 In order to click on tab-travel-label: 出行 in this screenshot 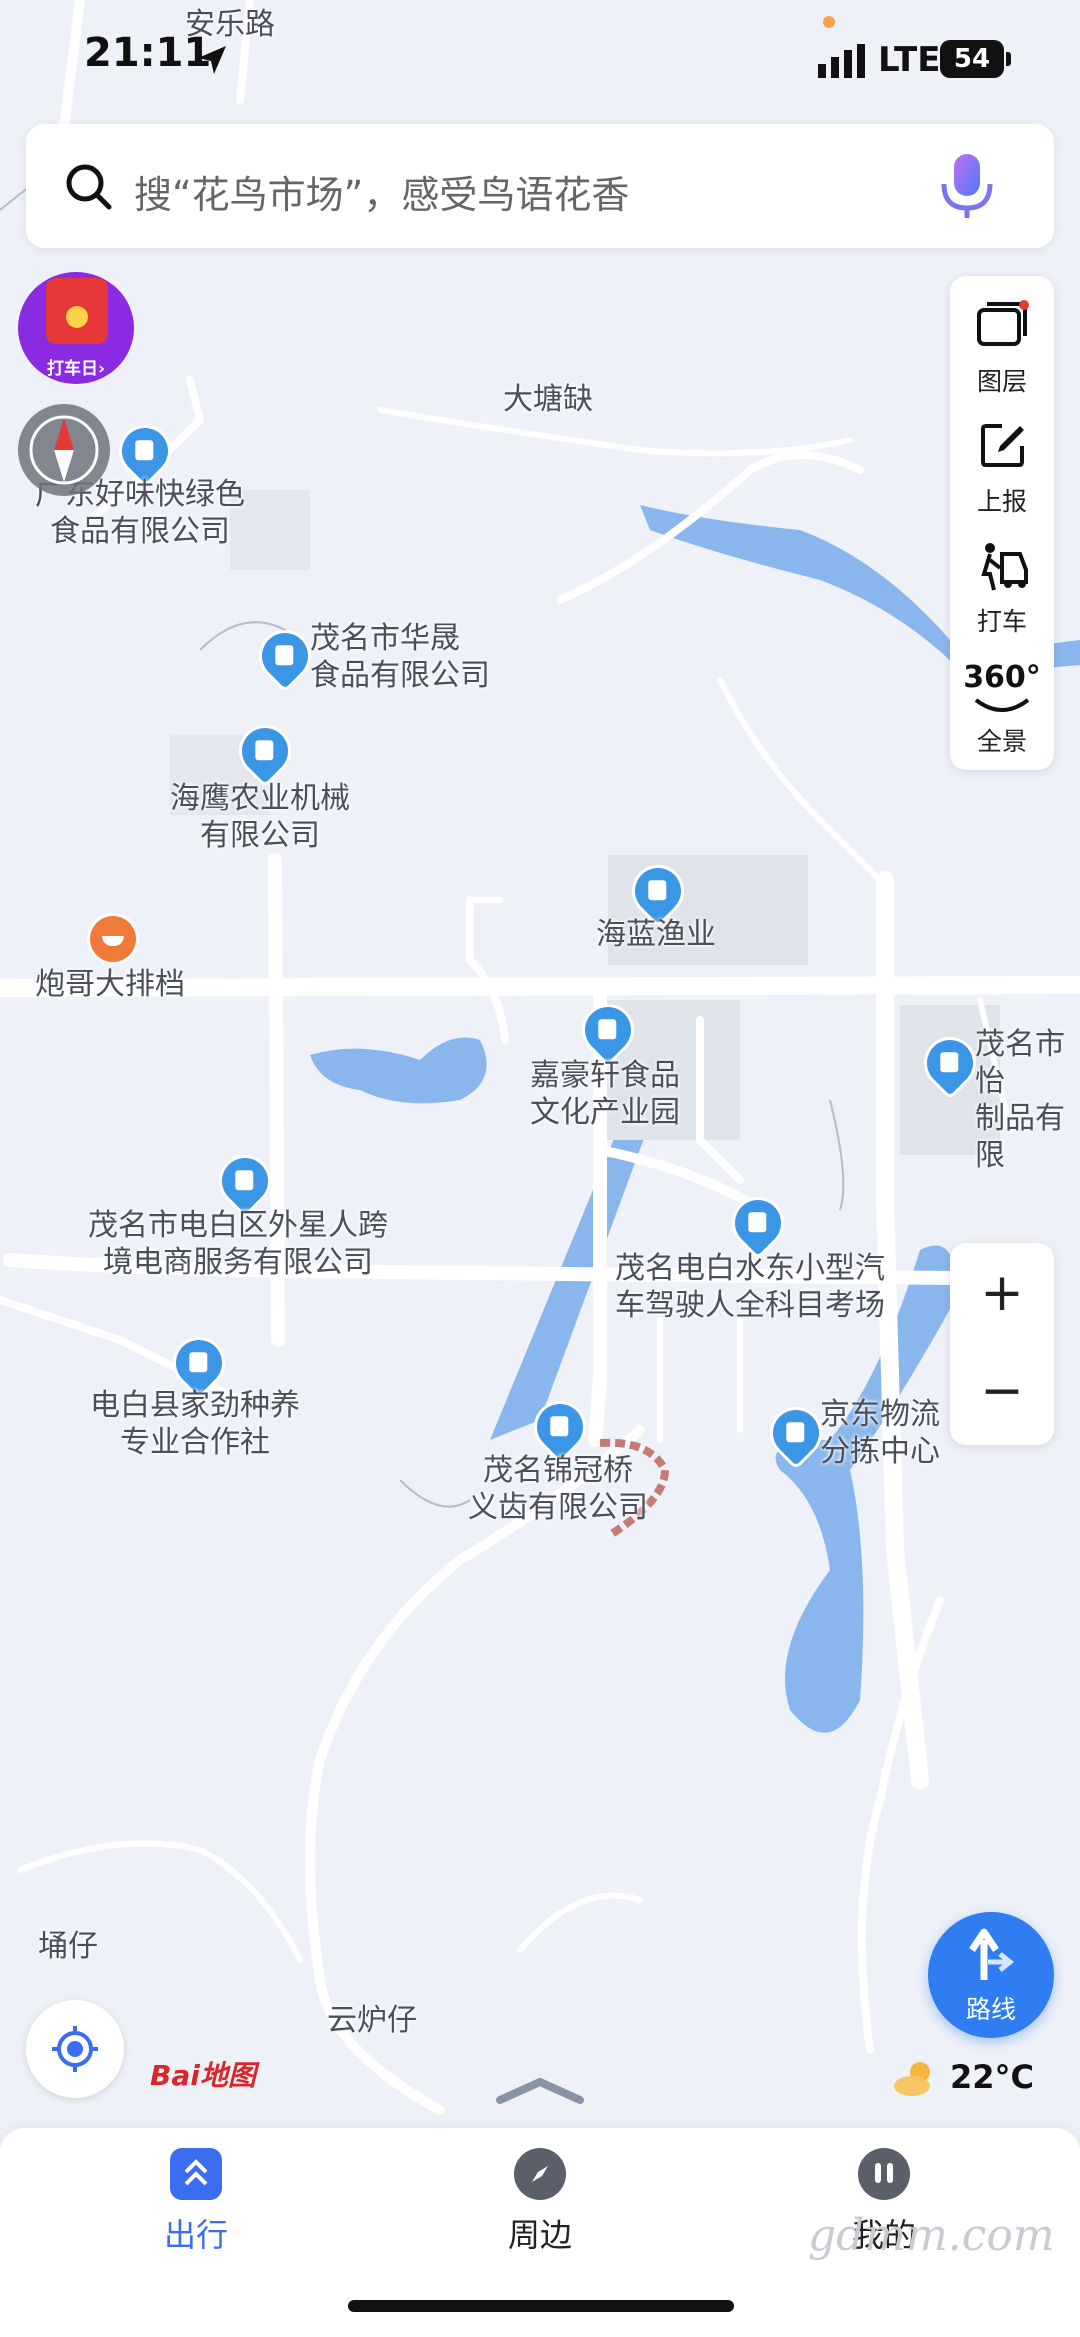, I will do `click(195, 2235)`.